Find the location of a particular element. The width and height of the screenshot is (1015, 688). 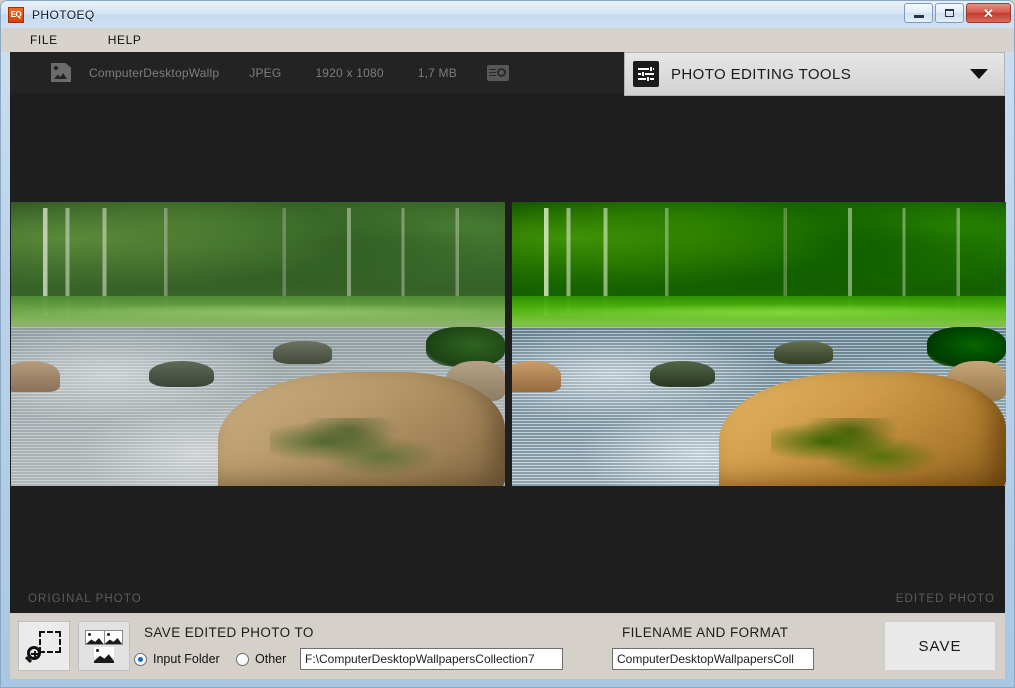

radio-input-folder-indicator is located at coordinates (140, 659).